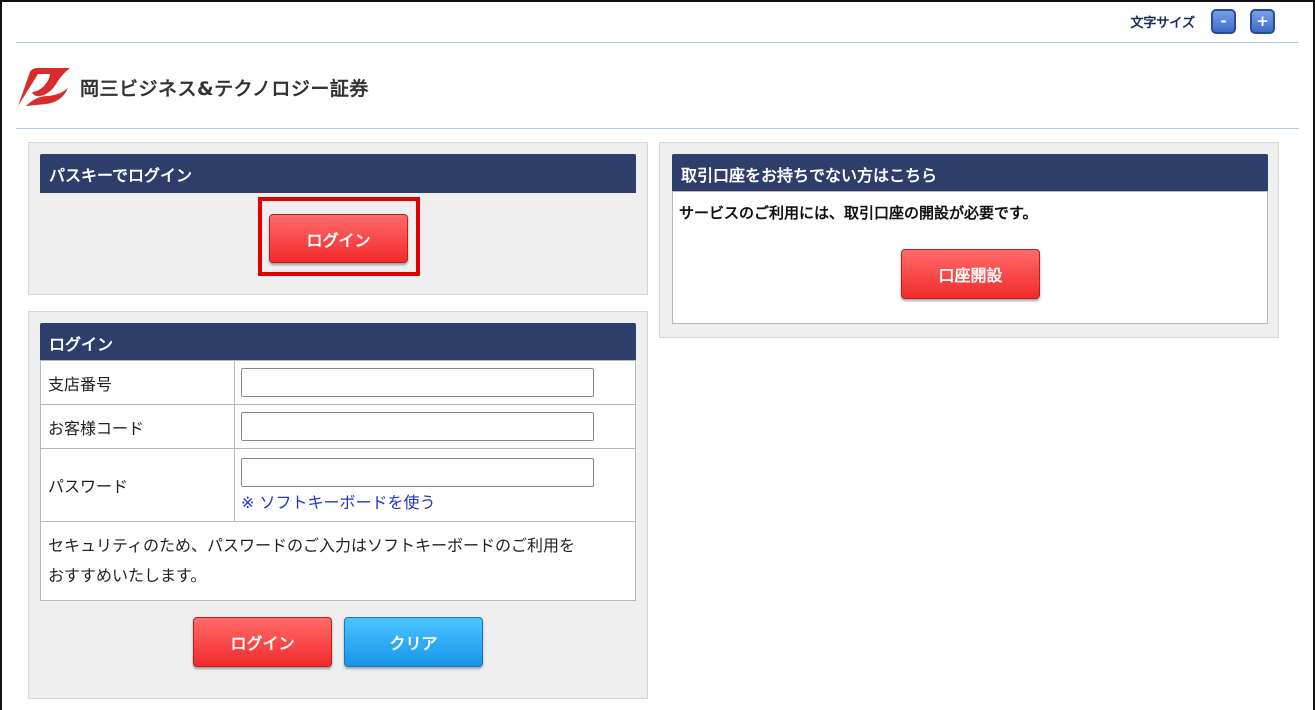 The width and height of the screenshot is (1315, 710). What do you see at coordinates (1223, 21) in the screenshot?
I see `font-size-decrease-button: -` at bounding box center [1223, 21].